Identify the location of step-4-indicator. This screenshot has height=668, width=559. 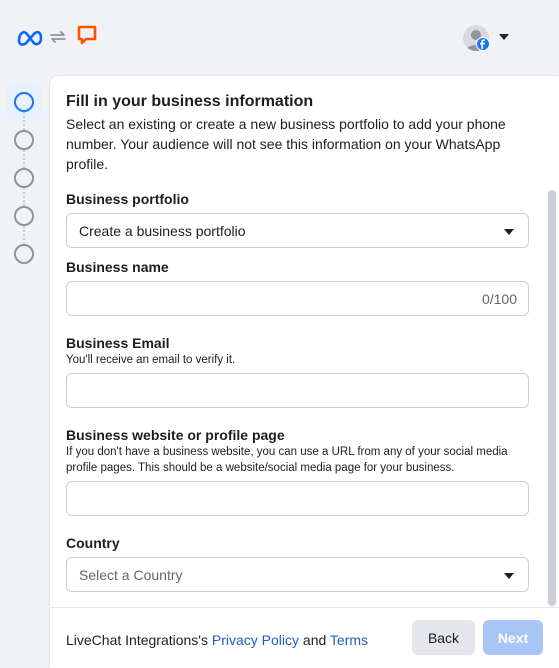
(24, 216).